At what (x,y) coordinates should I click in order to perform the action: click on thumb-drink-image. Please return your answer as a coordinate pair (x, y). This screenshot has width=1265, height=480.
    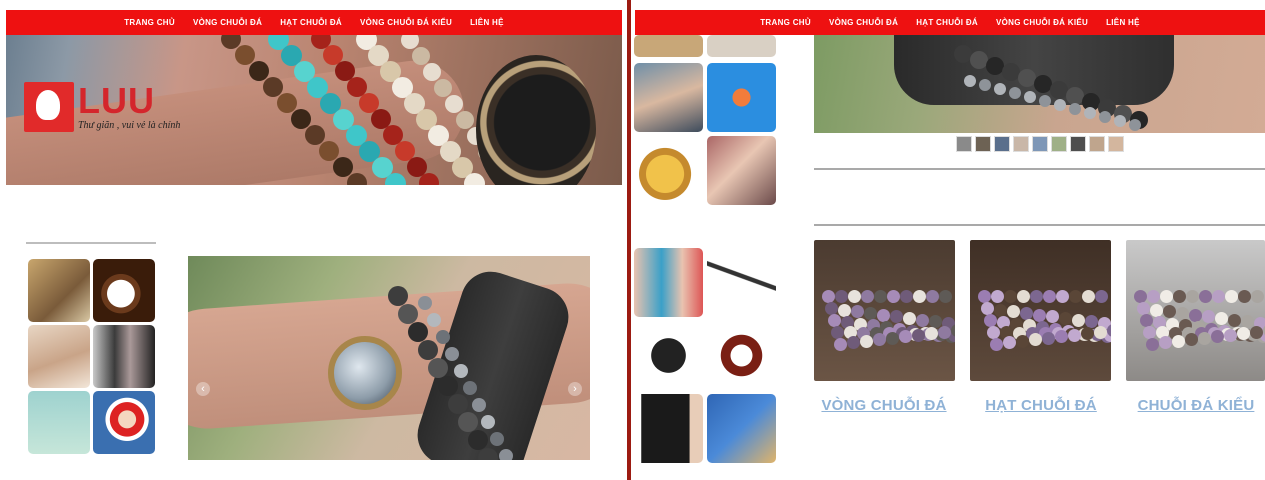
    Looking at the image, I should click on (668, 170).